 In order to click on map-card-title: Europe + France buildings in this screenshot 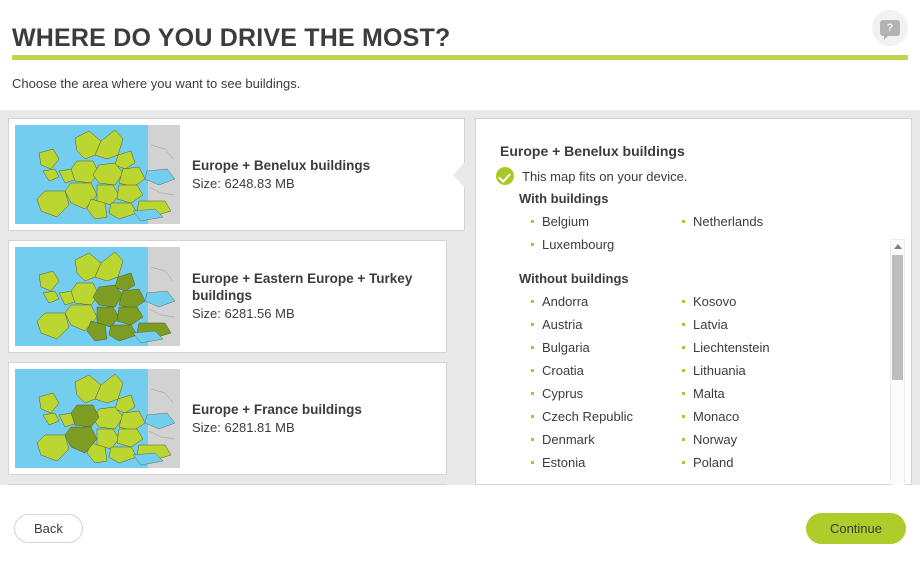, I will do `click(277, 409)`.